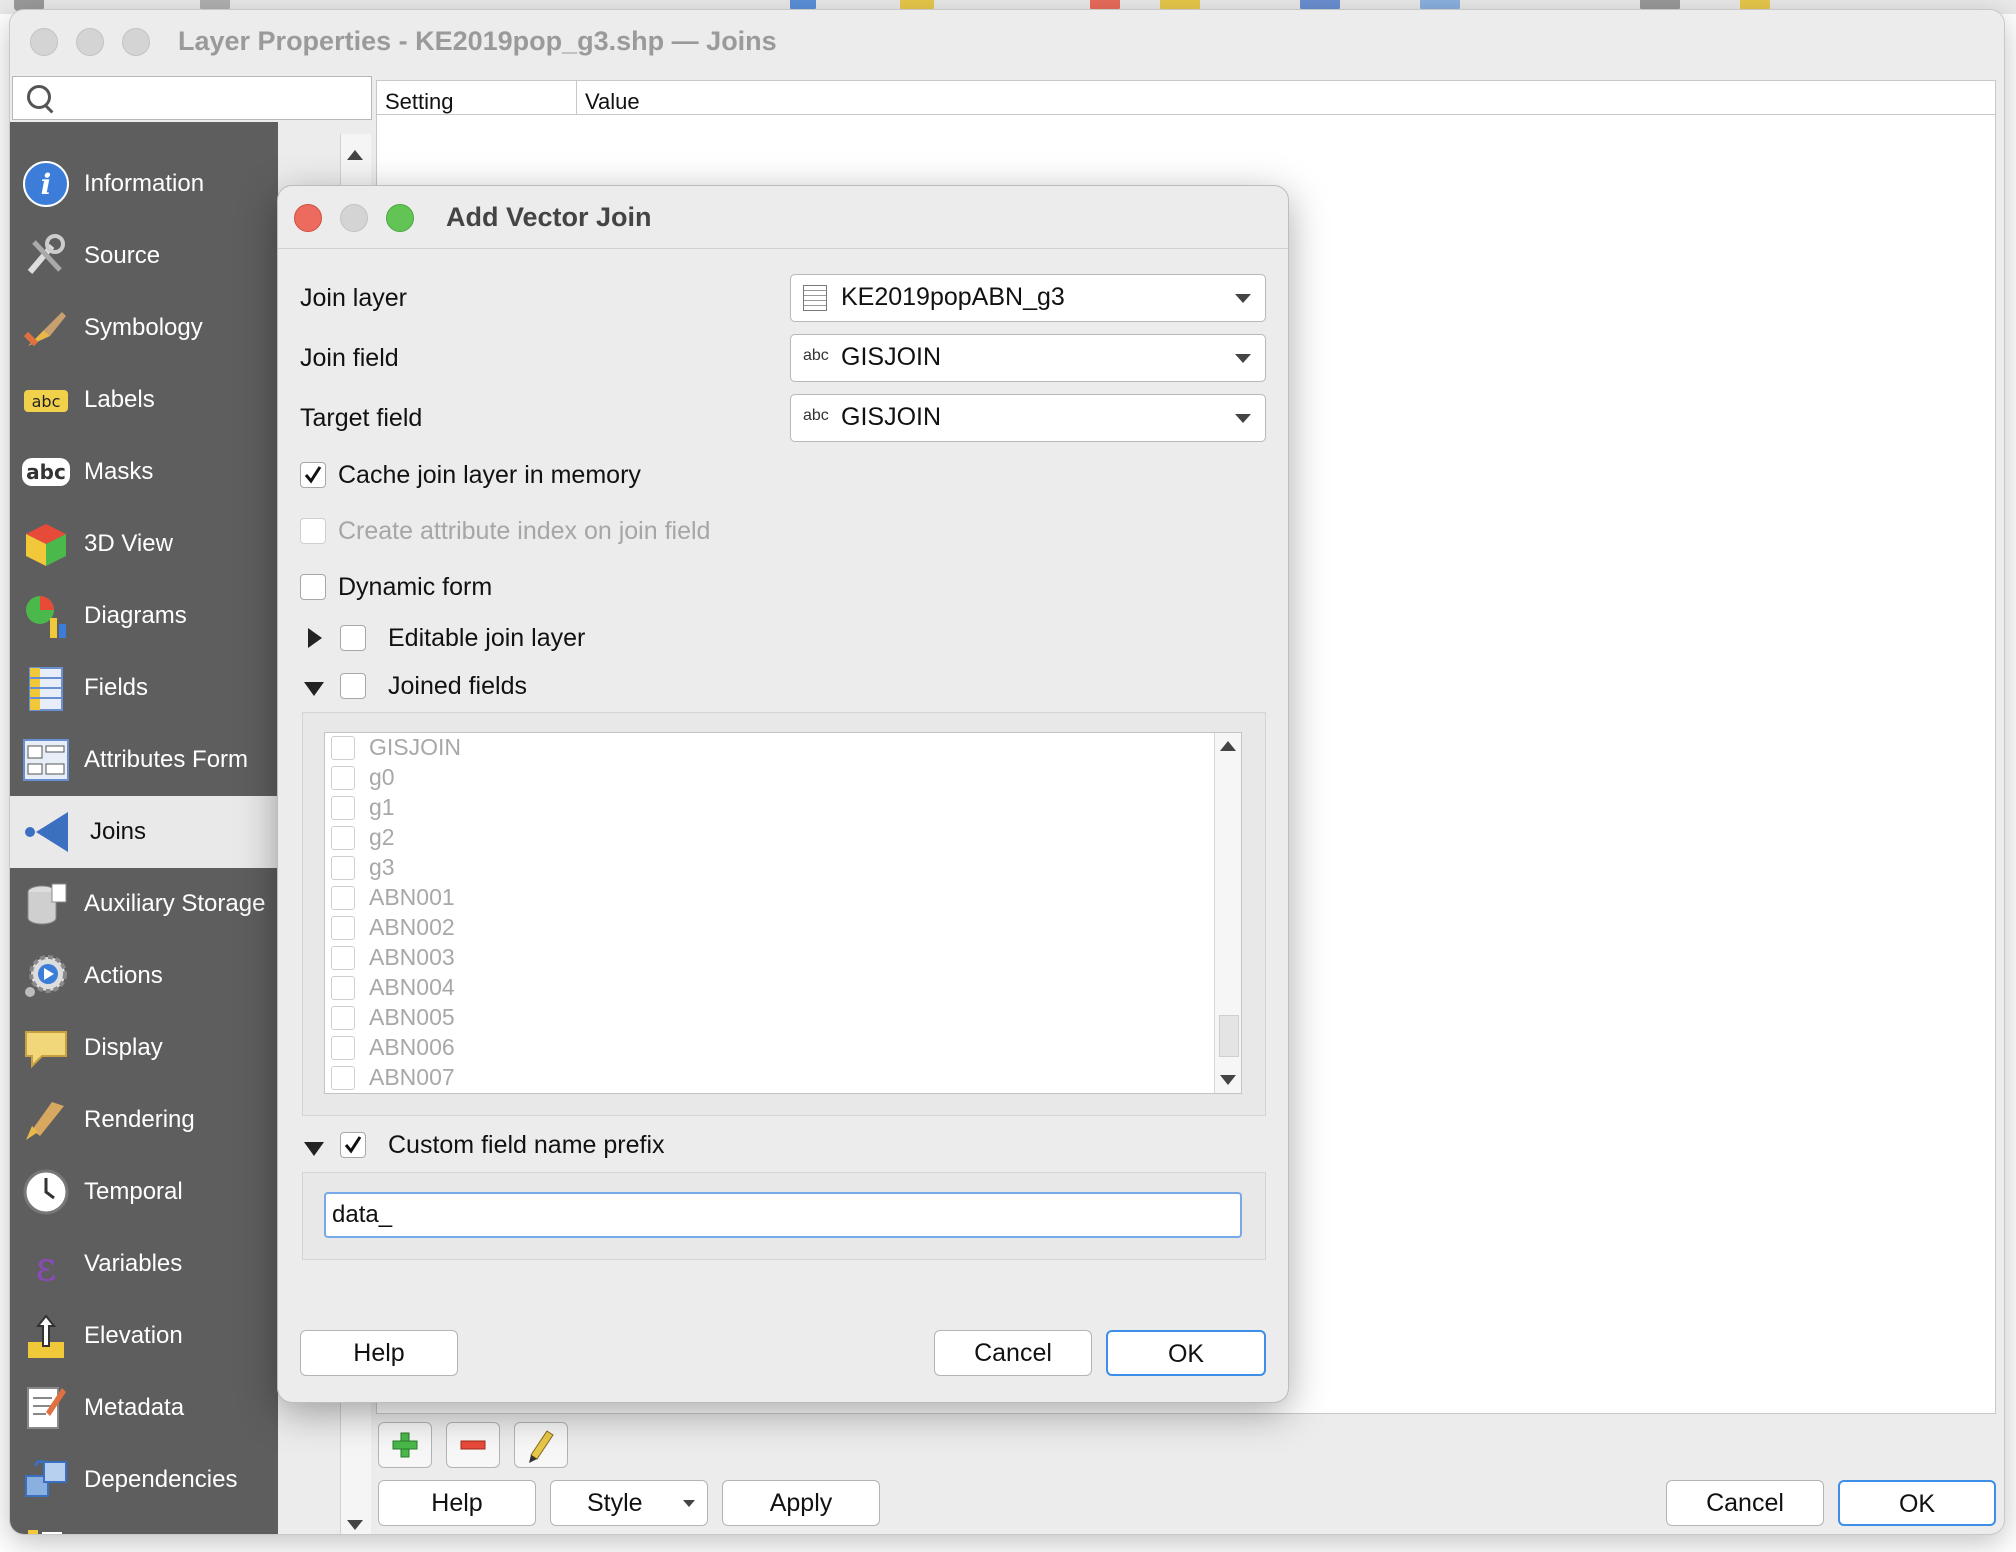 The width and height of the screenshot is (2016, 1552). Describe the element at coordinates (549, 217) in the screenshot. I see `dialog-title: Add Vector Join` at that location.